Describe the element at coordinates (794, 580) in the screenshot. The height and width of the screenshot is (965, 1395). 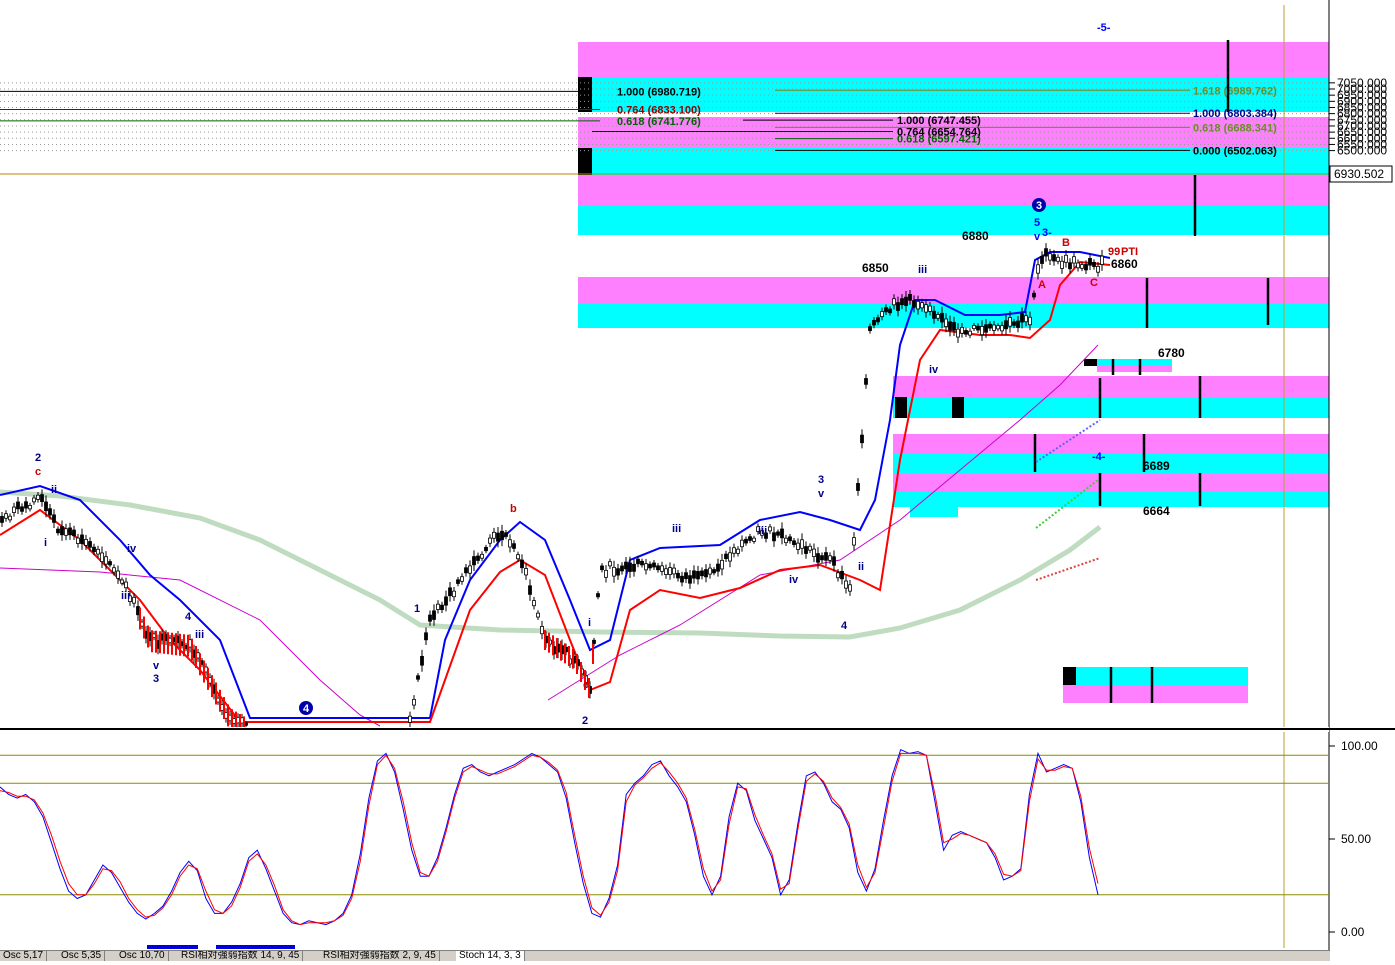
I see `wave-label: iv` at that location.